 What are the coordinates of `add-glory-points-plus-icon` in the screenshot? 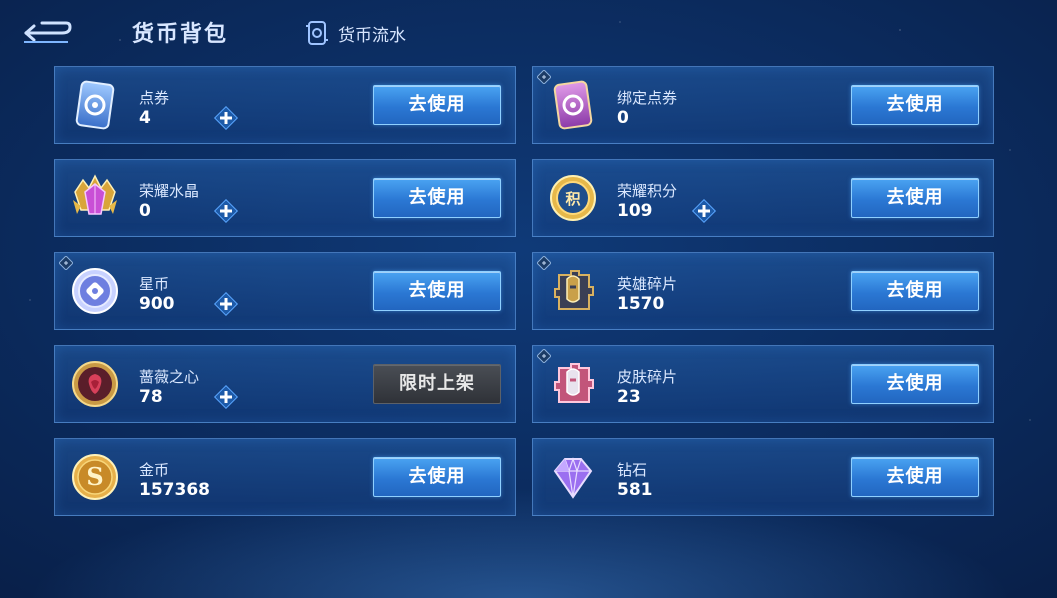 It's located at (704, 211).